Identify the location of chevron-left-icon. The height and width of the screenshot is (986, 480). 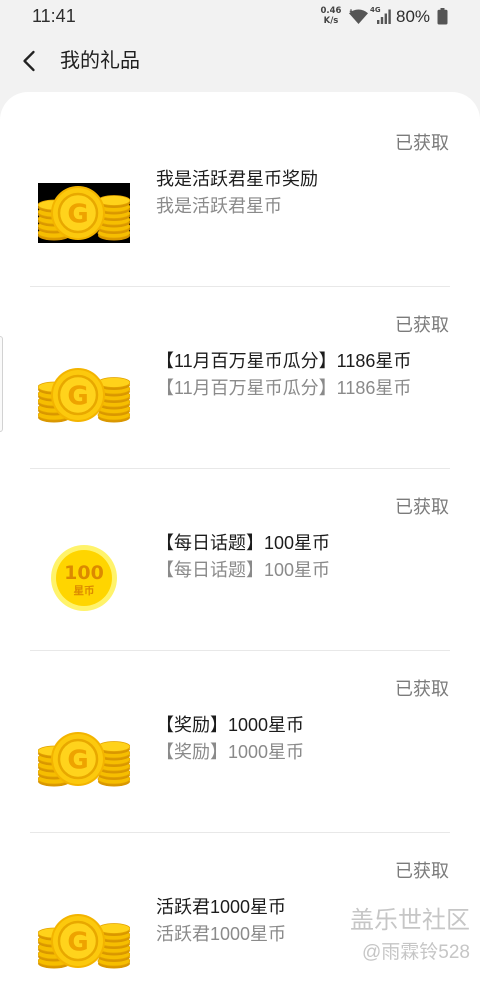
(29, 61).